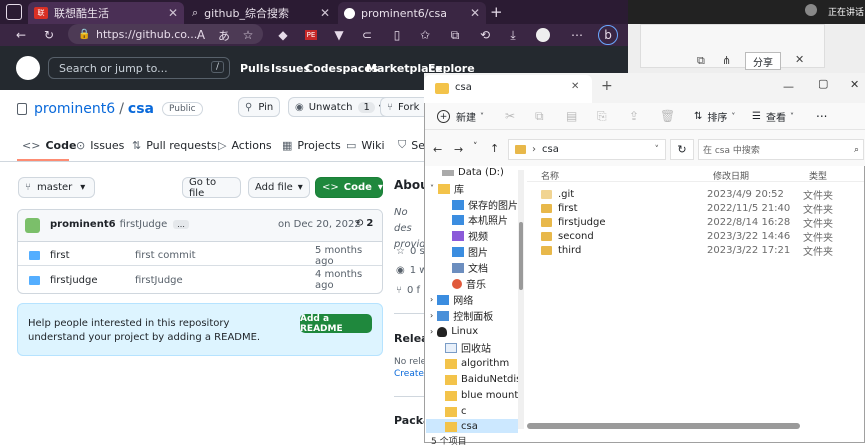  I want to click on unwatch-button: ◉Unwatch1▾, so click(339, 107).